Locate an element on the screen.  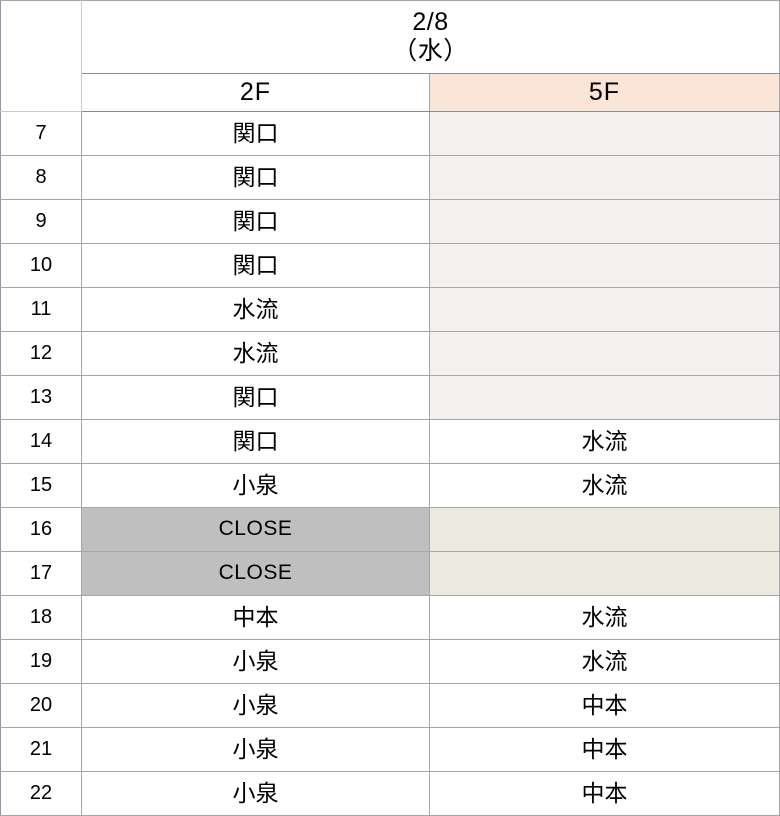
table-row: 8 関口 is located at coordinates (390, 177).